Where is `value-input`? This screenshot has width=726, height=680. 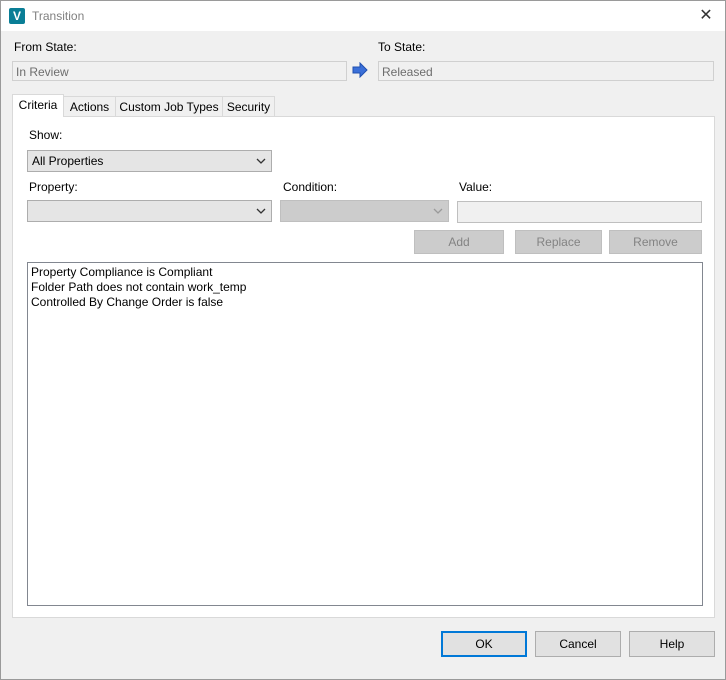 value-input is located at coordinates (579, 212).